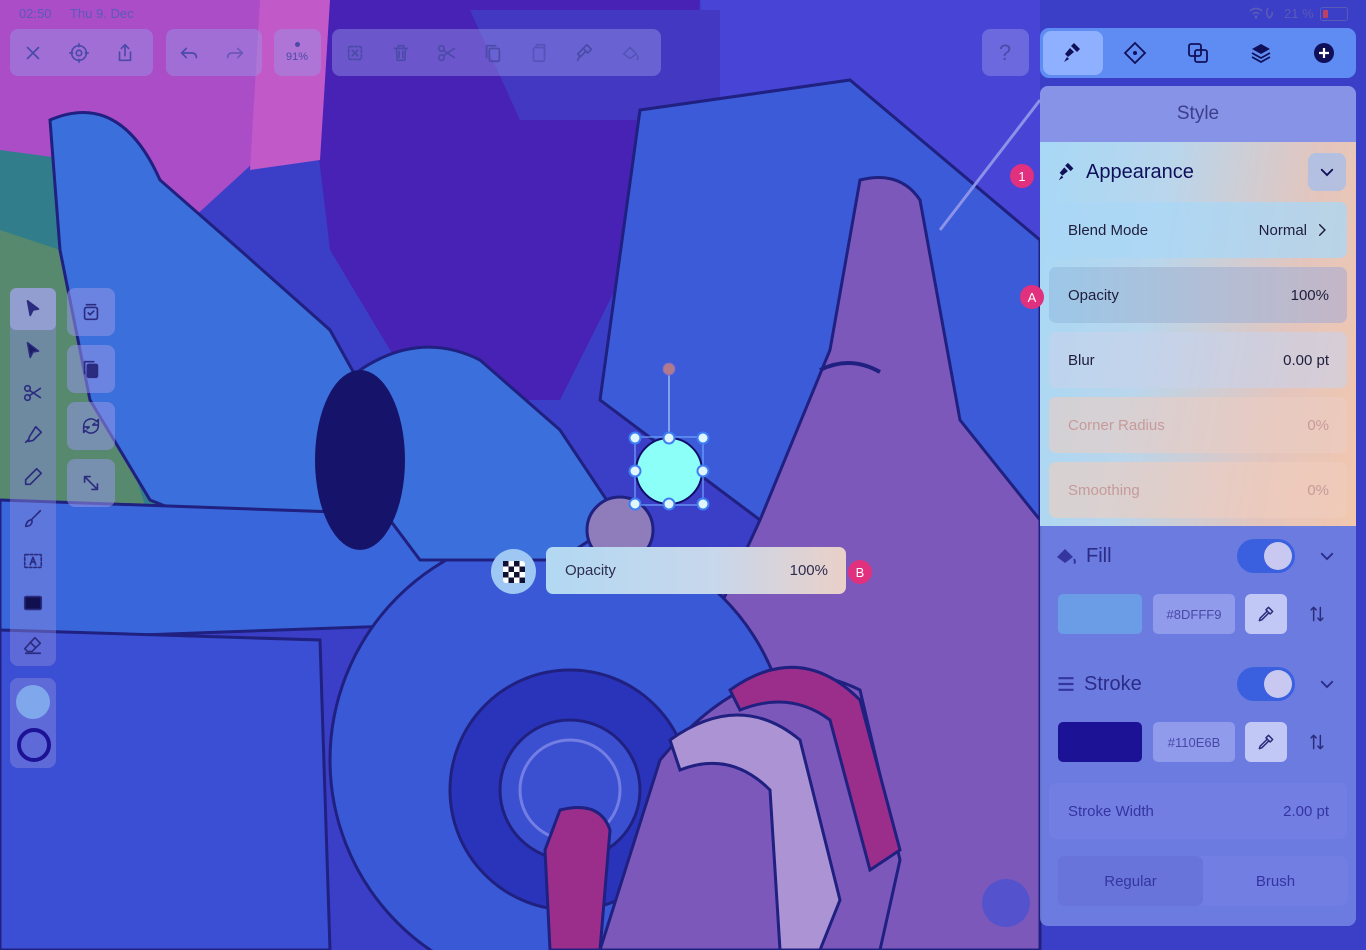 Image resolution: width=1366 pixels, height=950 pixels. What do you see at coordinates (1275, 881) in the screenshot?
I see `stroke-type-brush: Brush` at bounding box center [1275, 881].